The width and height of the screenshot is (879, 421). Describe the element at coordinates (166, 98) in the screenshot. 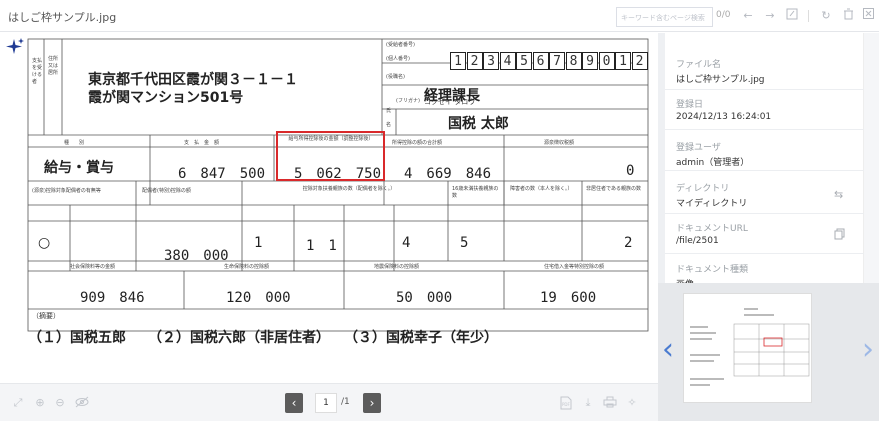

I see `address-line-2: 霞が関マンション501号` at that location.